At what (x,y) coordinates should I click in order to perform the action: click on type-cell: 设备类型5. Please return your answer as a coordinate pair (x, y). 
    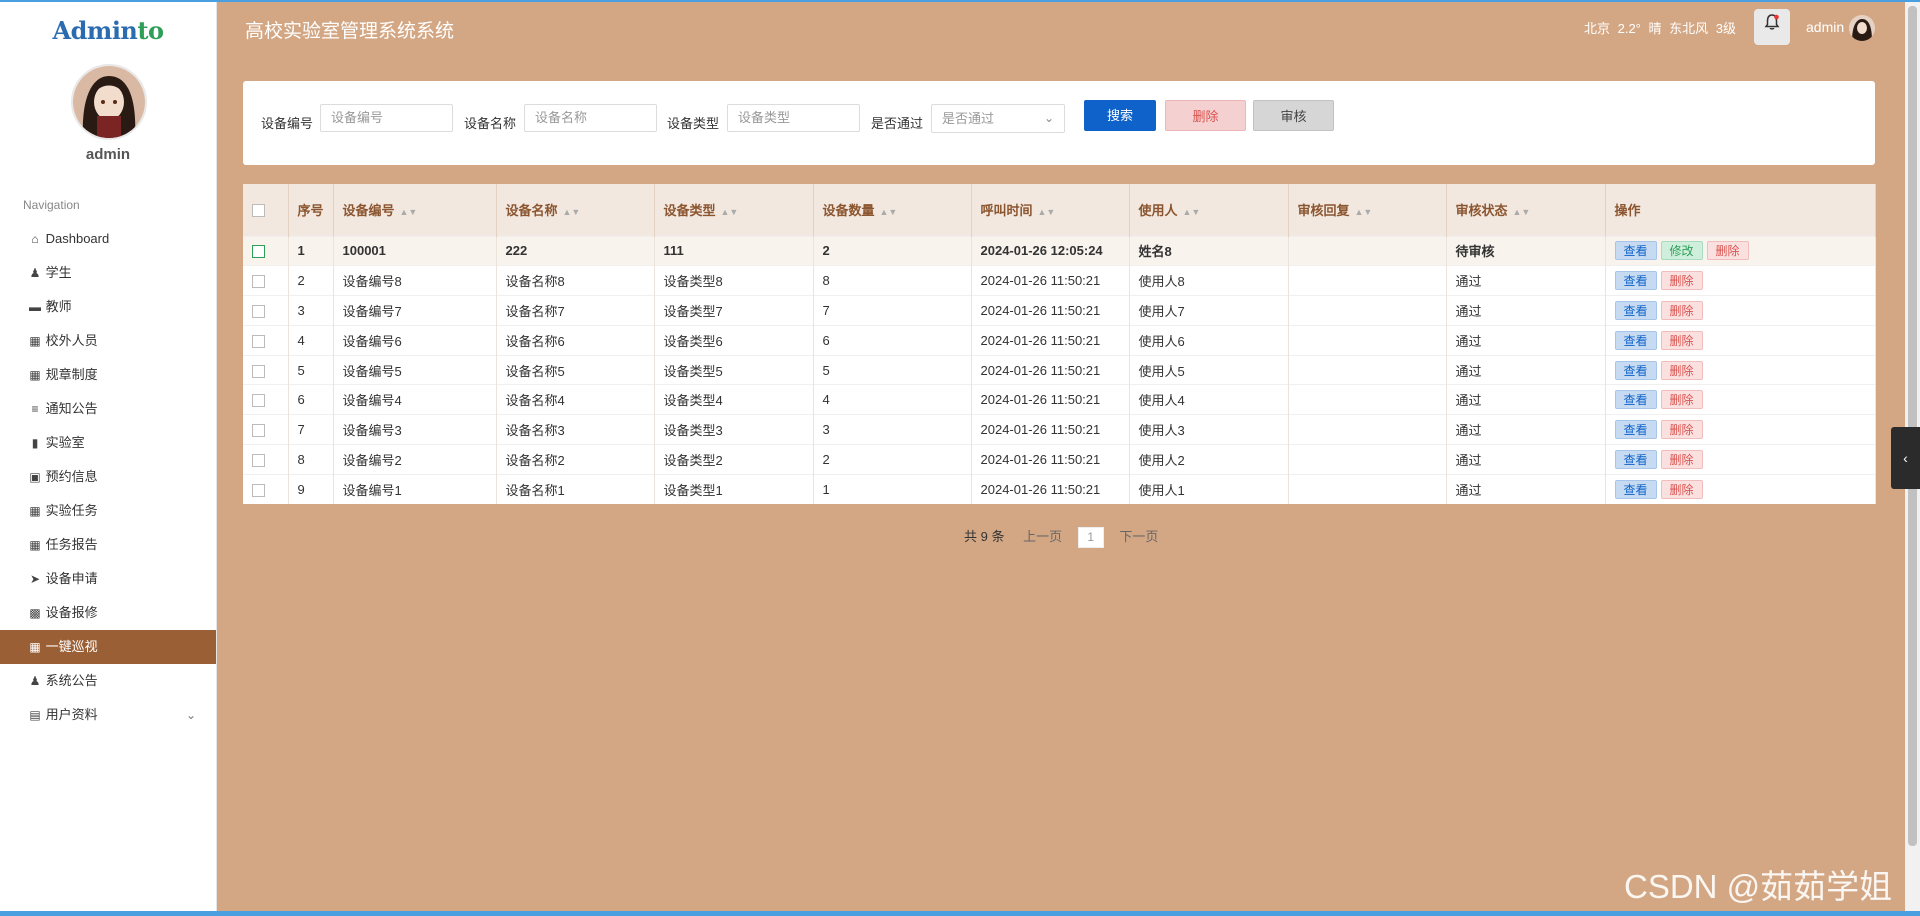
    Looking at the image, I should click on (734, 370).